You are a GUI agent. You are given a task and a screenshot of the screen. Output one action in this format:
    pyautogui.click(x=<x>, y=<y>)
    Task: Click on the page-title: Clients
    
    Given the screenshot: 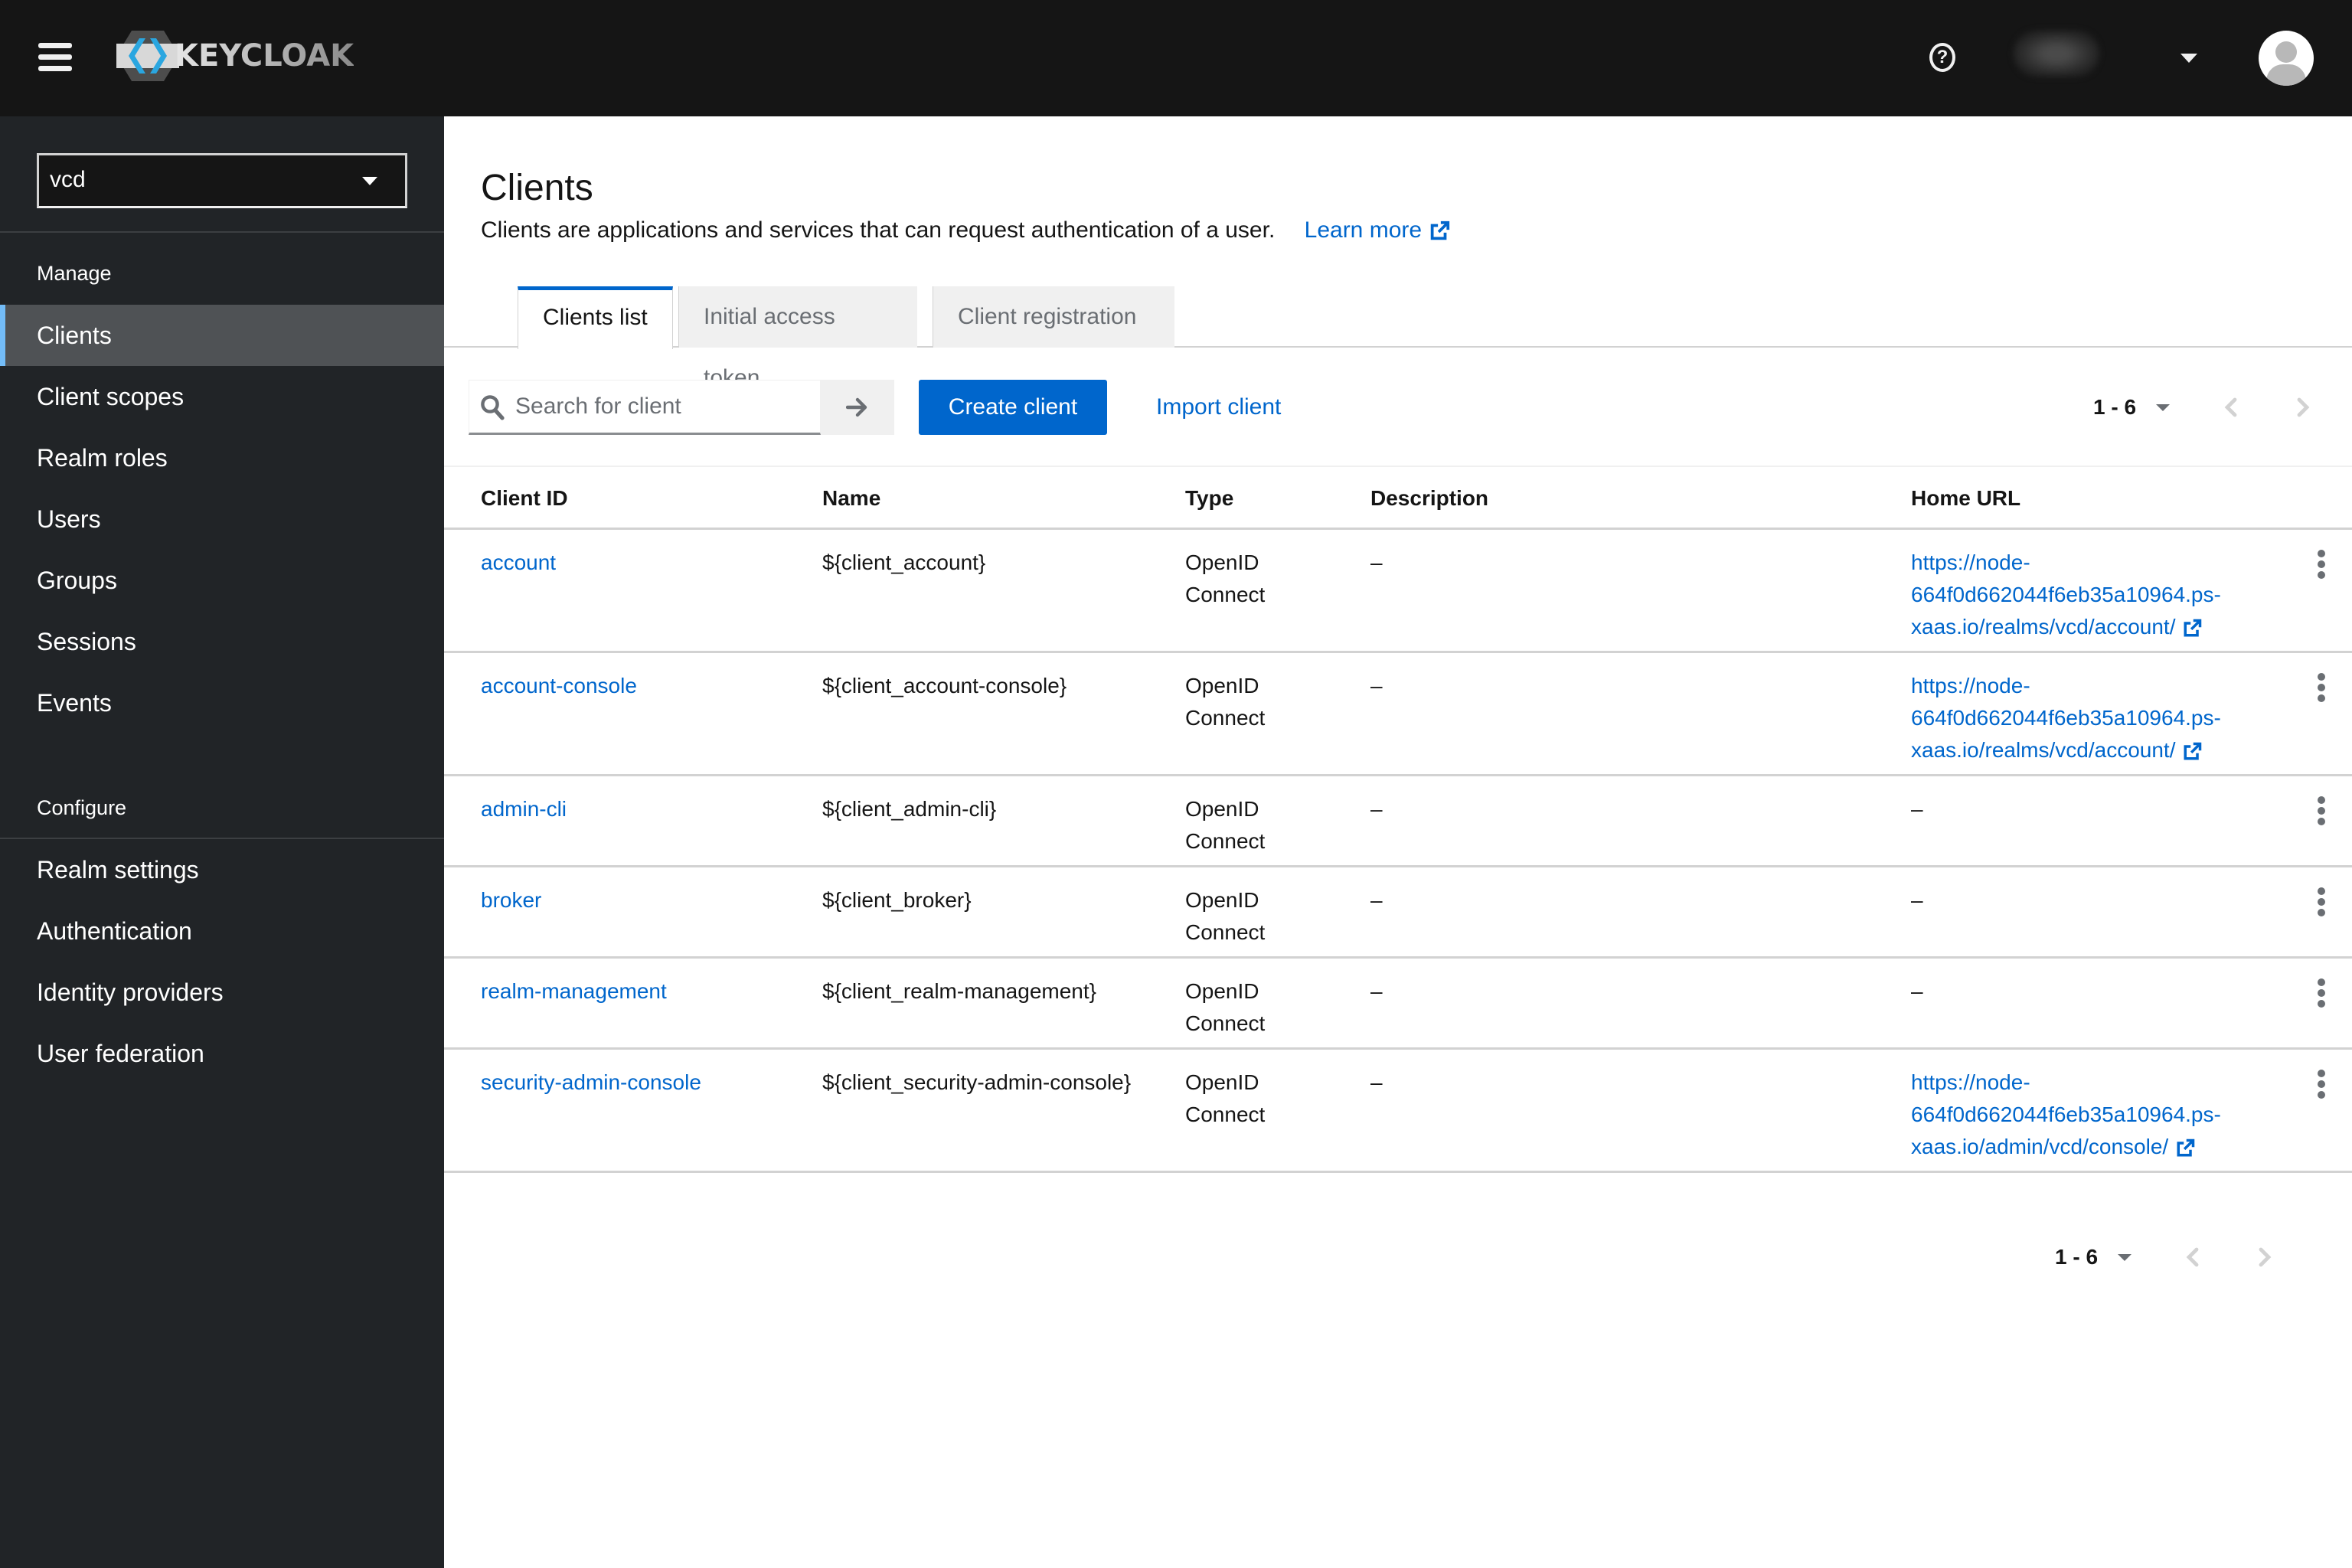 What is the action you would take?
    pyautogui.click(x=537, y=188)
    